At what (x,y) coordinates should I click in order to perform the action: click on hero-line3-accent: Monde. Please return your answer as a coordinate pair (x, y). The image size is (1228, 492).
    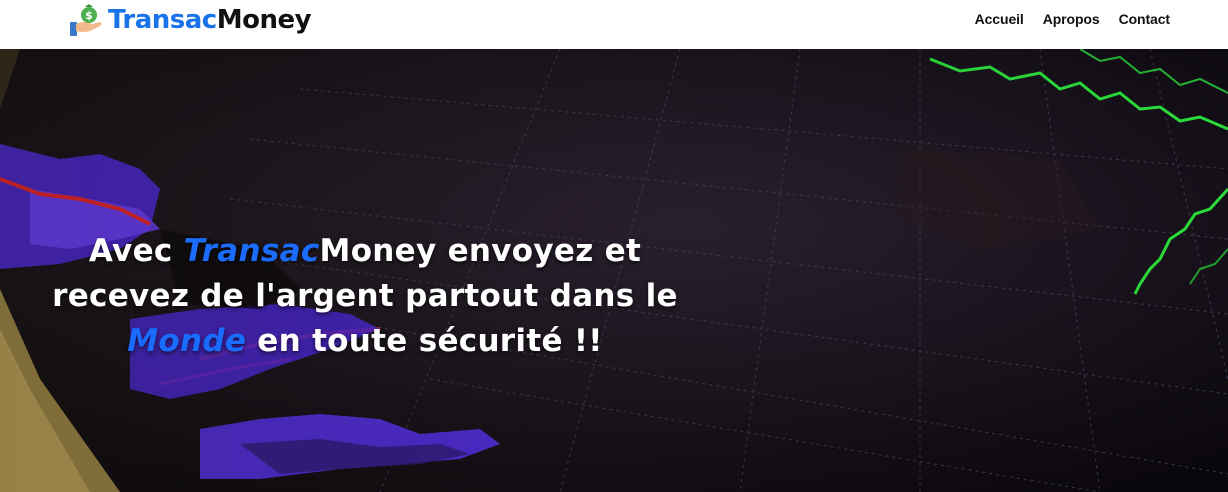
    Looking at the image, I should click on (187, 341).